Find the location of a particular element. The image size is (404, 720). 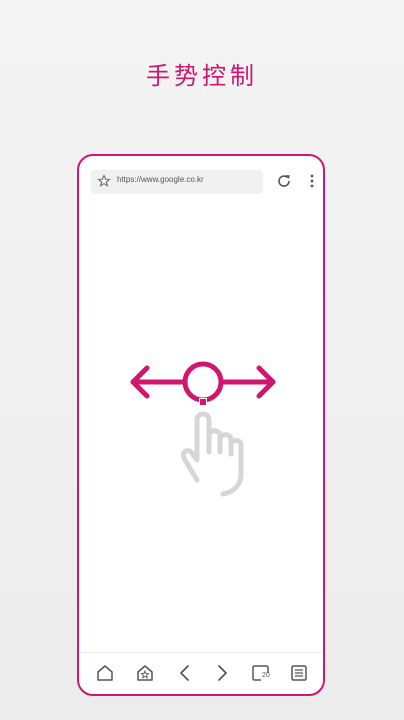

more-vert-icon is located at coordinates (312, 181).